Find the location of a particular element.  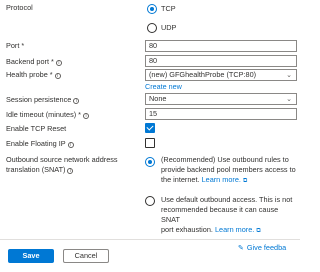

protocol-tcp-radio is located at coordinates (152, 9).